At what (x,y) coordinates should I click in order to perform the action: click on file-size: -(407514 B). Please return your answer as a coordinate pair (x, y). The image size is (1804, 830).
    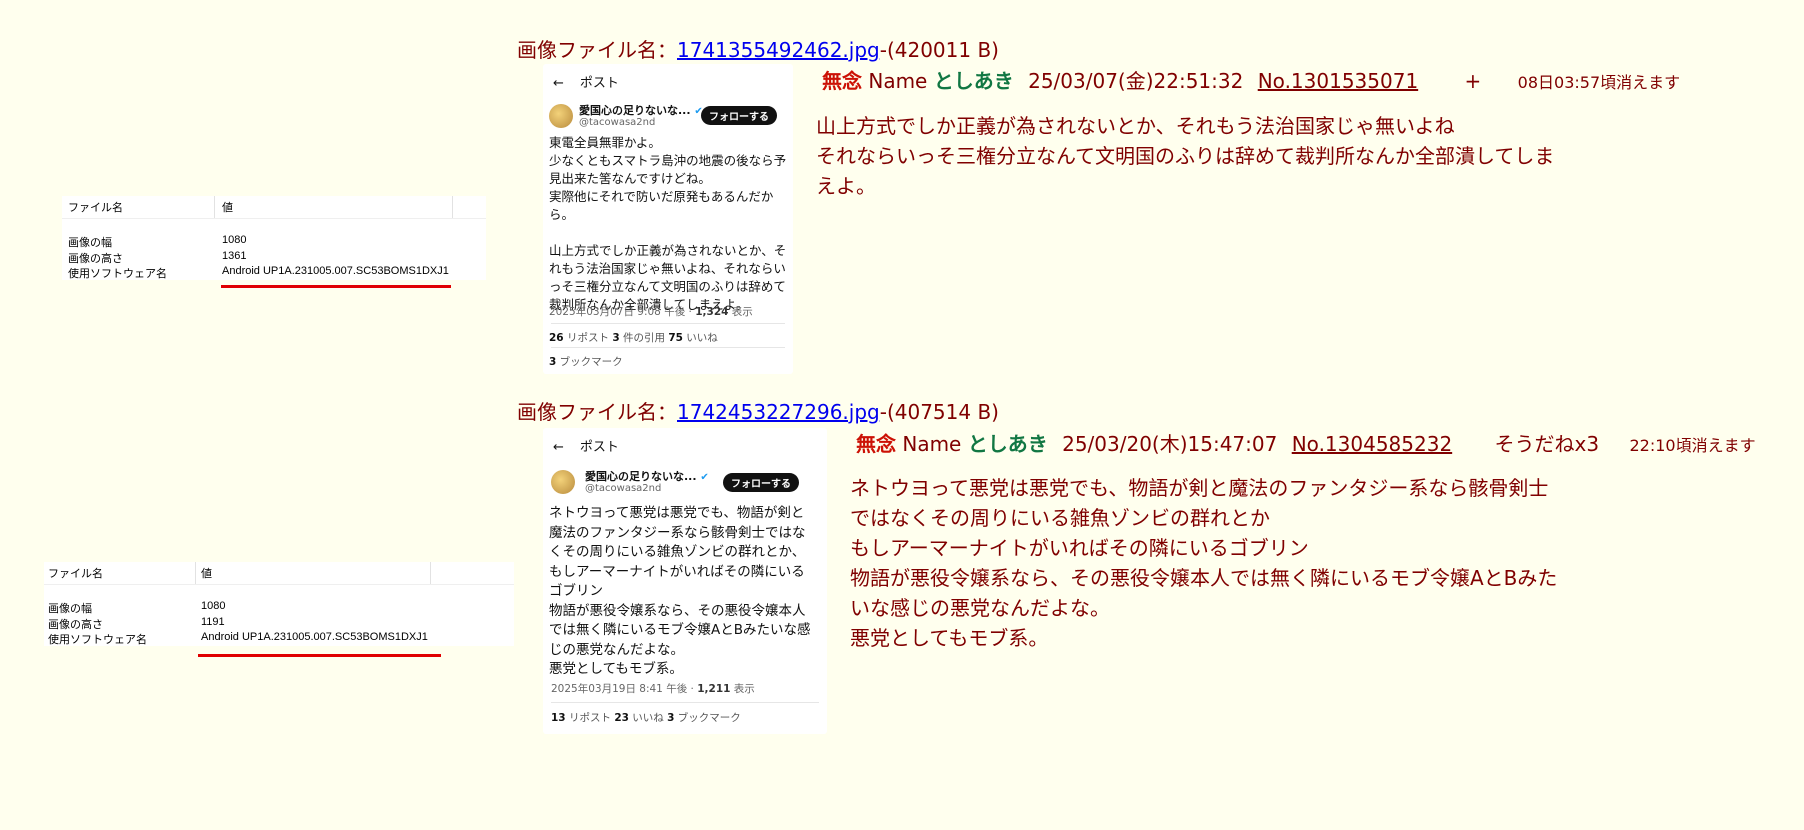
    Looking at the image, I should click on (939, 412).